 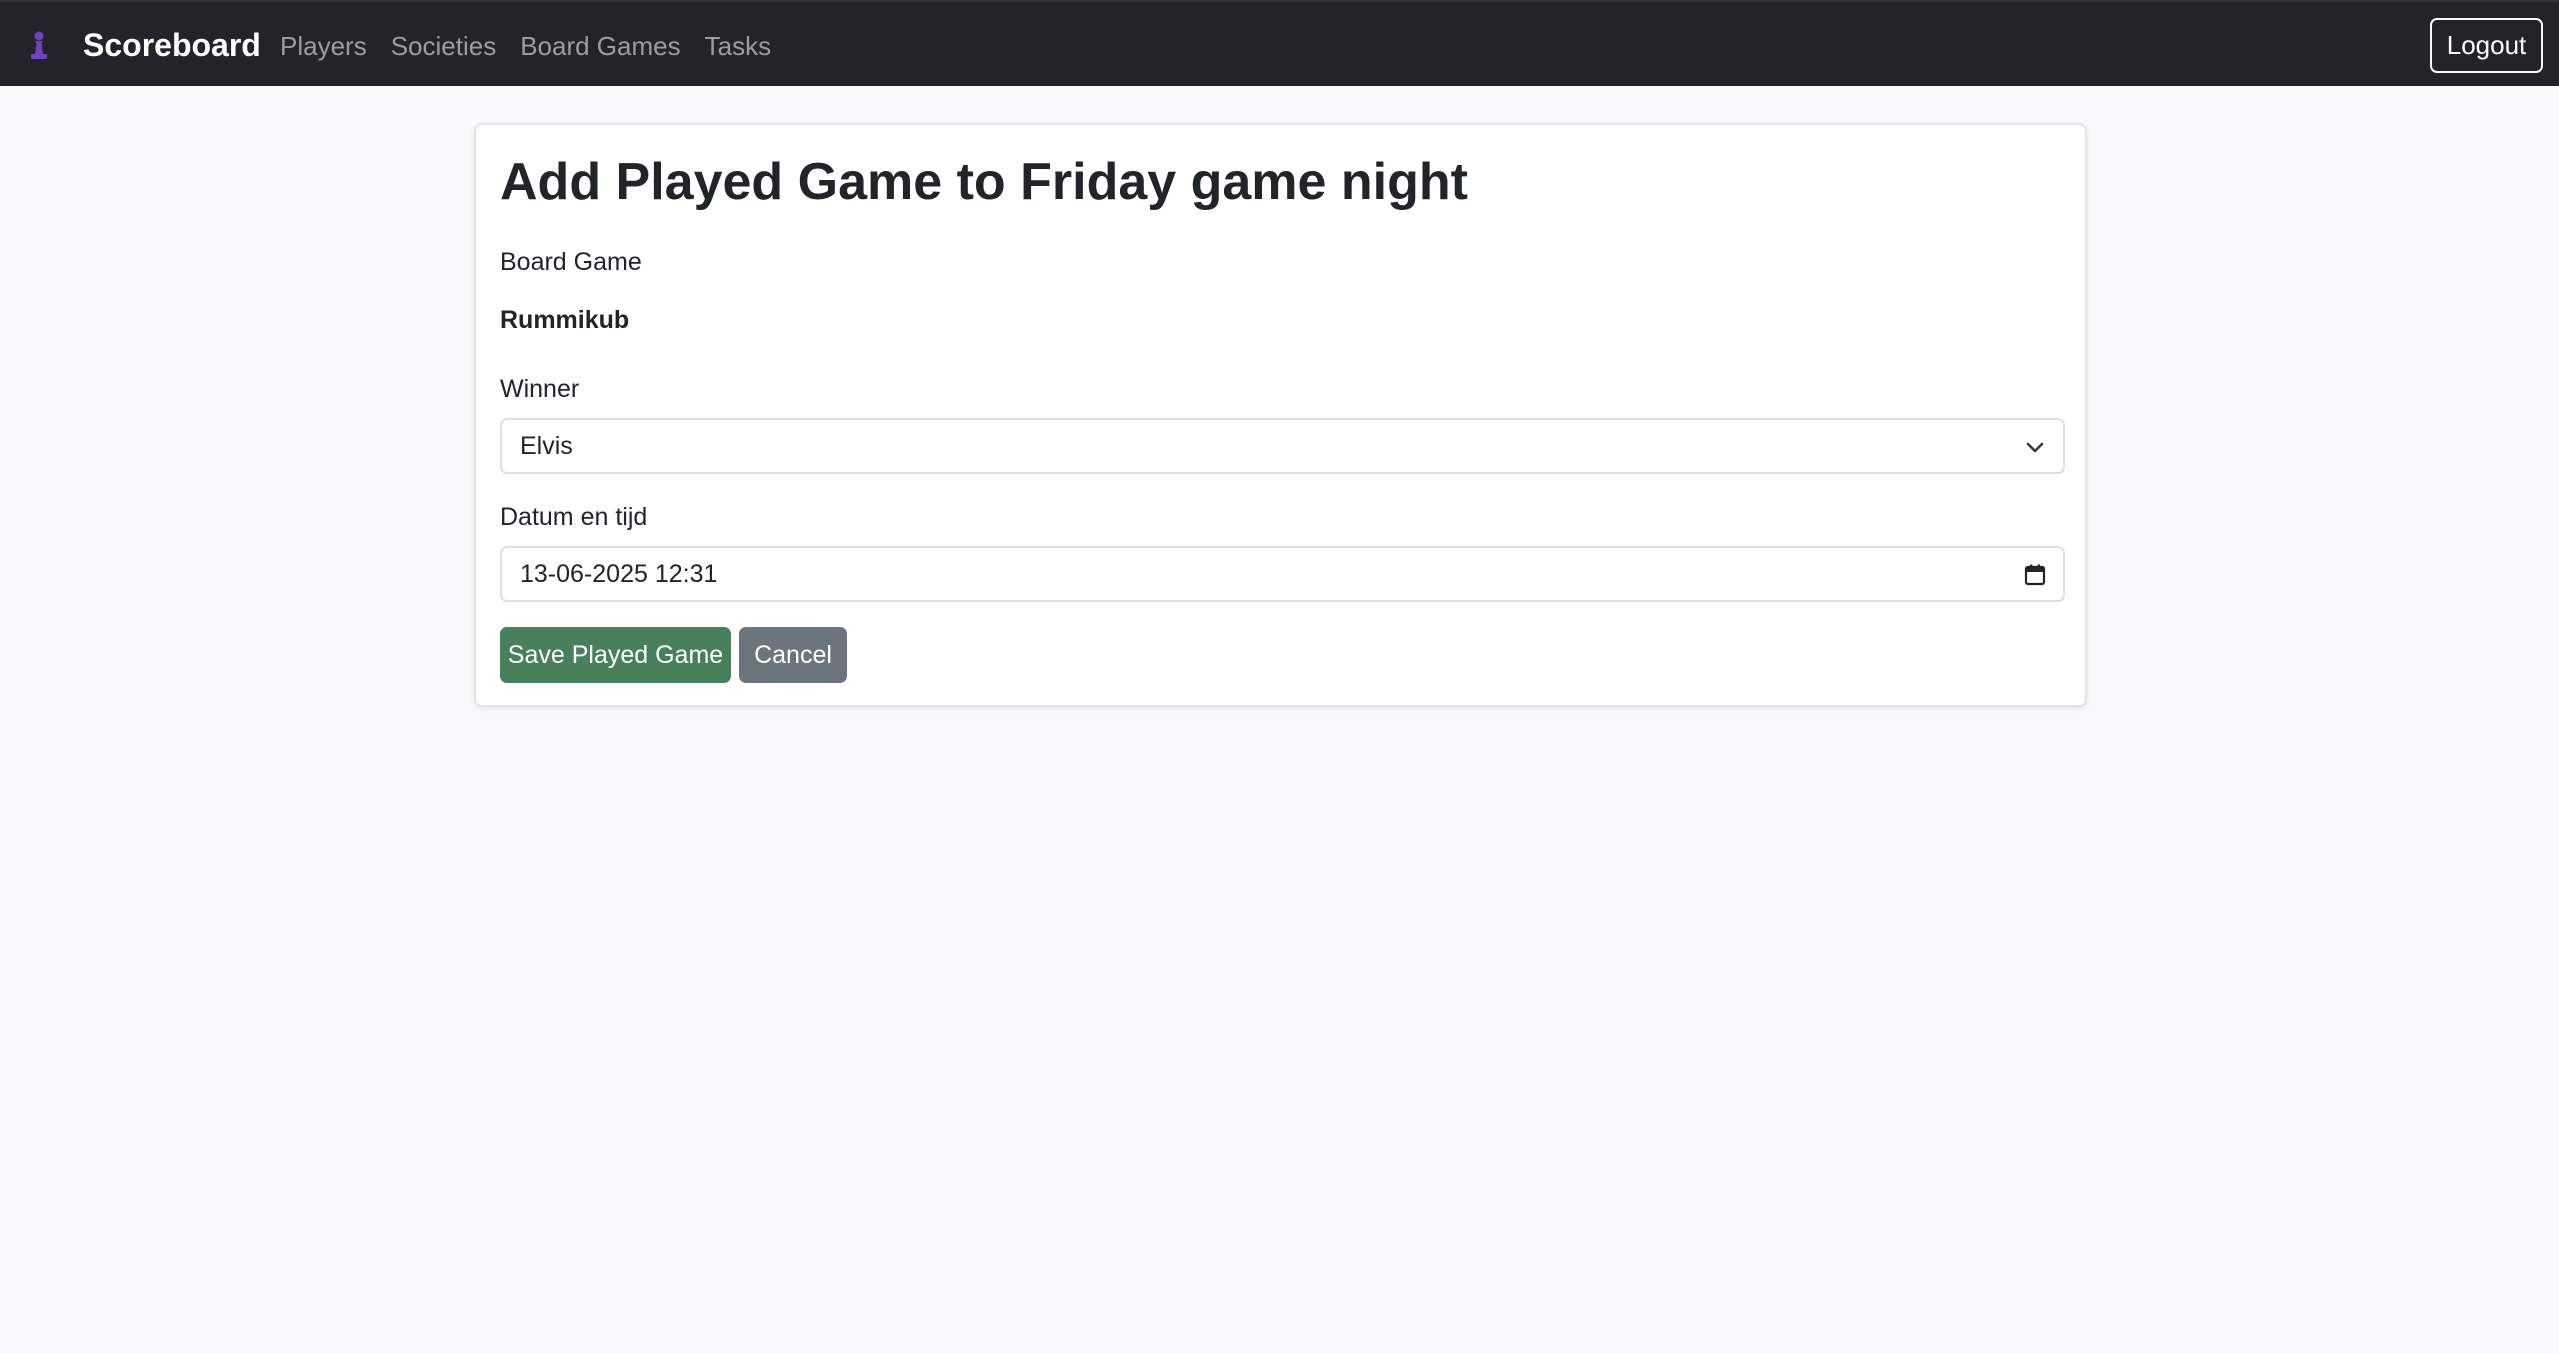 I want to click on board-game-value: Rummikub, so click(x=565, y=320).